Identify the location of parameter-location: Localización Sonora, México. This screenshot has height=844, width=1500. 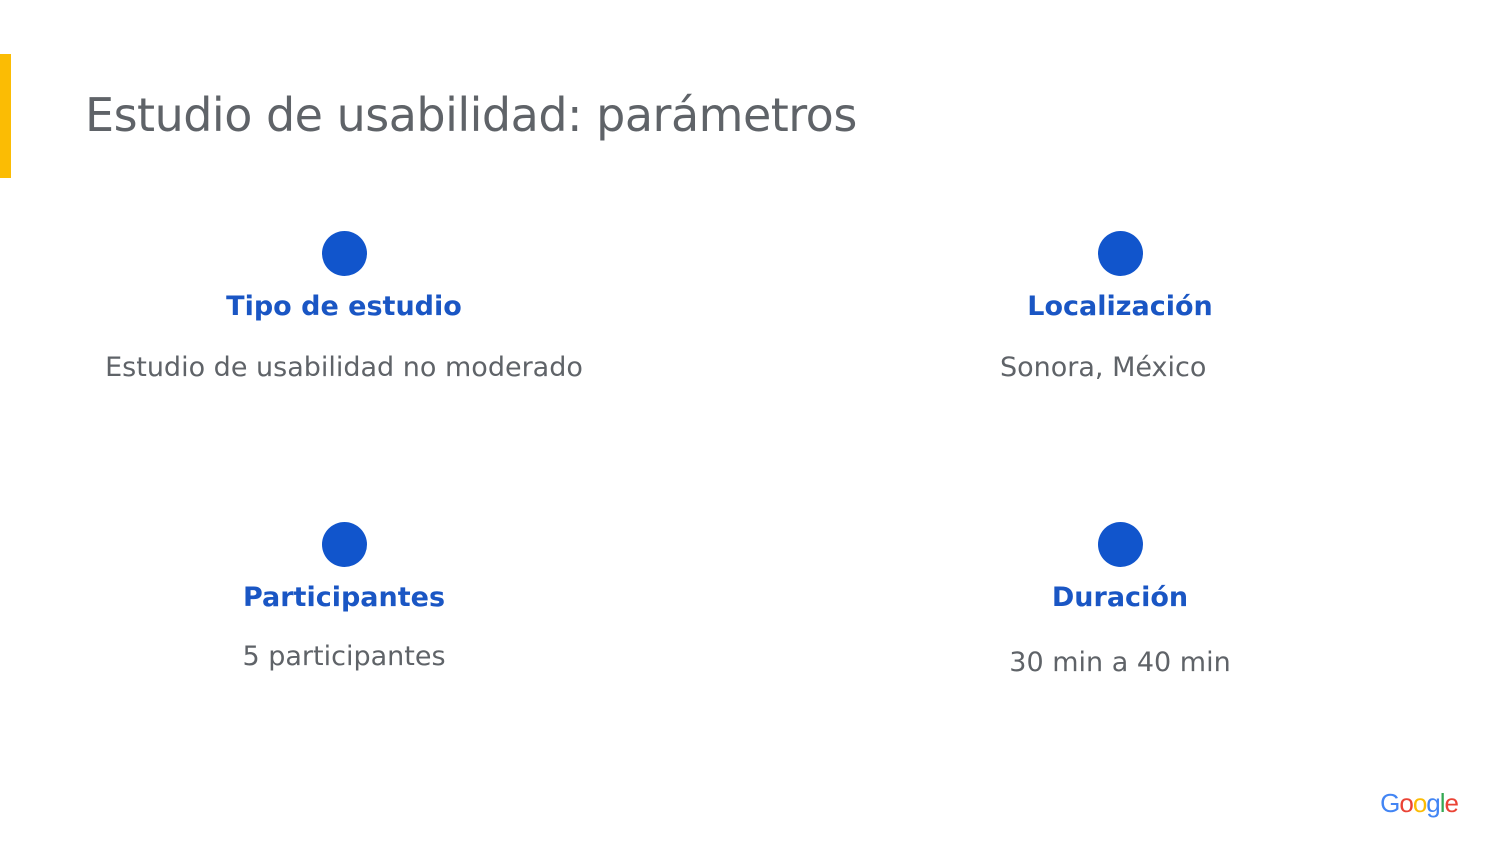
(1120, 307).